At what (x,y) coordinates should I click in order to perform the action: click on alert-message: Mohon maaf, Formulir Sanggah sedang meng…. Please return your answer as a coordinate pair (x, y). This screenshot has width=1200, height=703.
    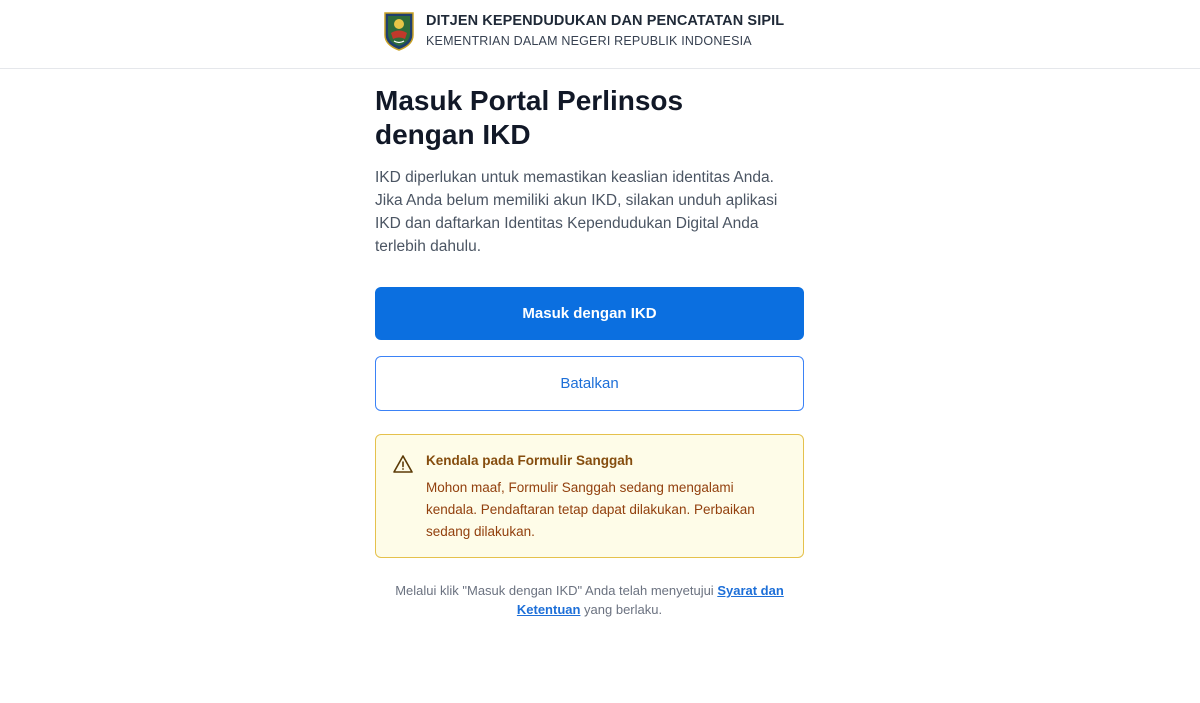
    Looking at the image, I should click on (590, 509).